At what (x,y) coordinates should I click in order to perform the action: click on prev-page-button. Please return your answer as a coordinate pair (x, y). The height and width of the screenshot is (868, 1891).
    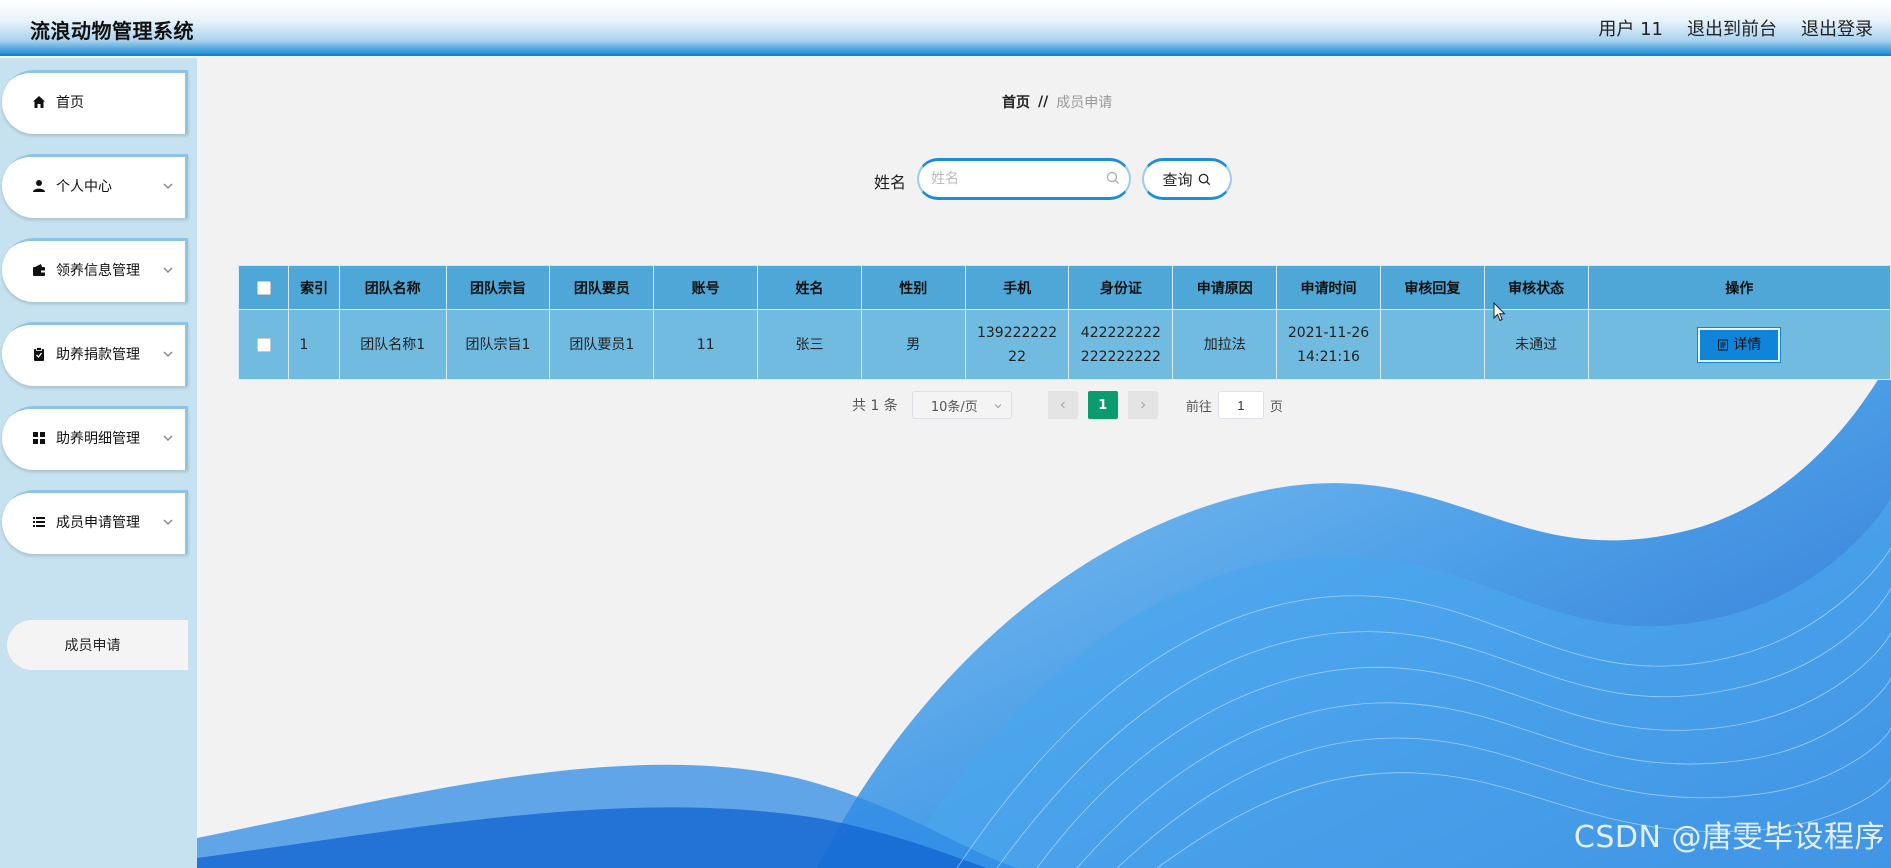
    Looking at the image, I should click on (1062, 405).